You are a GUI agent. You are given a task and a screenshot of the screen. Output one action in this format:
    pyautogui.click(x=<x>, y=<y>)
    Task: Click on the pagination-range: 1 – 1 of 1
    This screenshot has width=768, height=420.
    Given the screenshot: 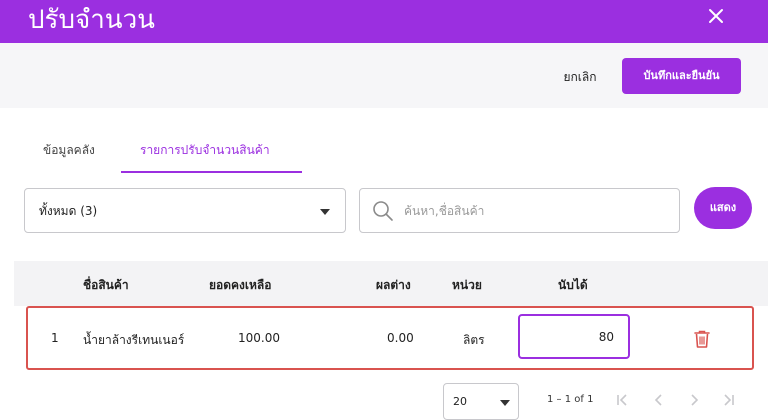 What is the action you would take?
    pyautogui.click(x=570, y=399)
    